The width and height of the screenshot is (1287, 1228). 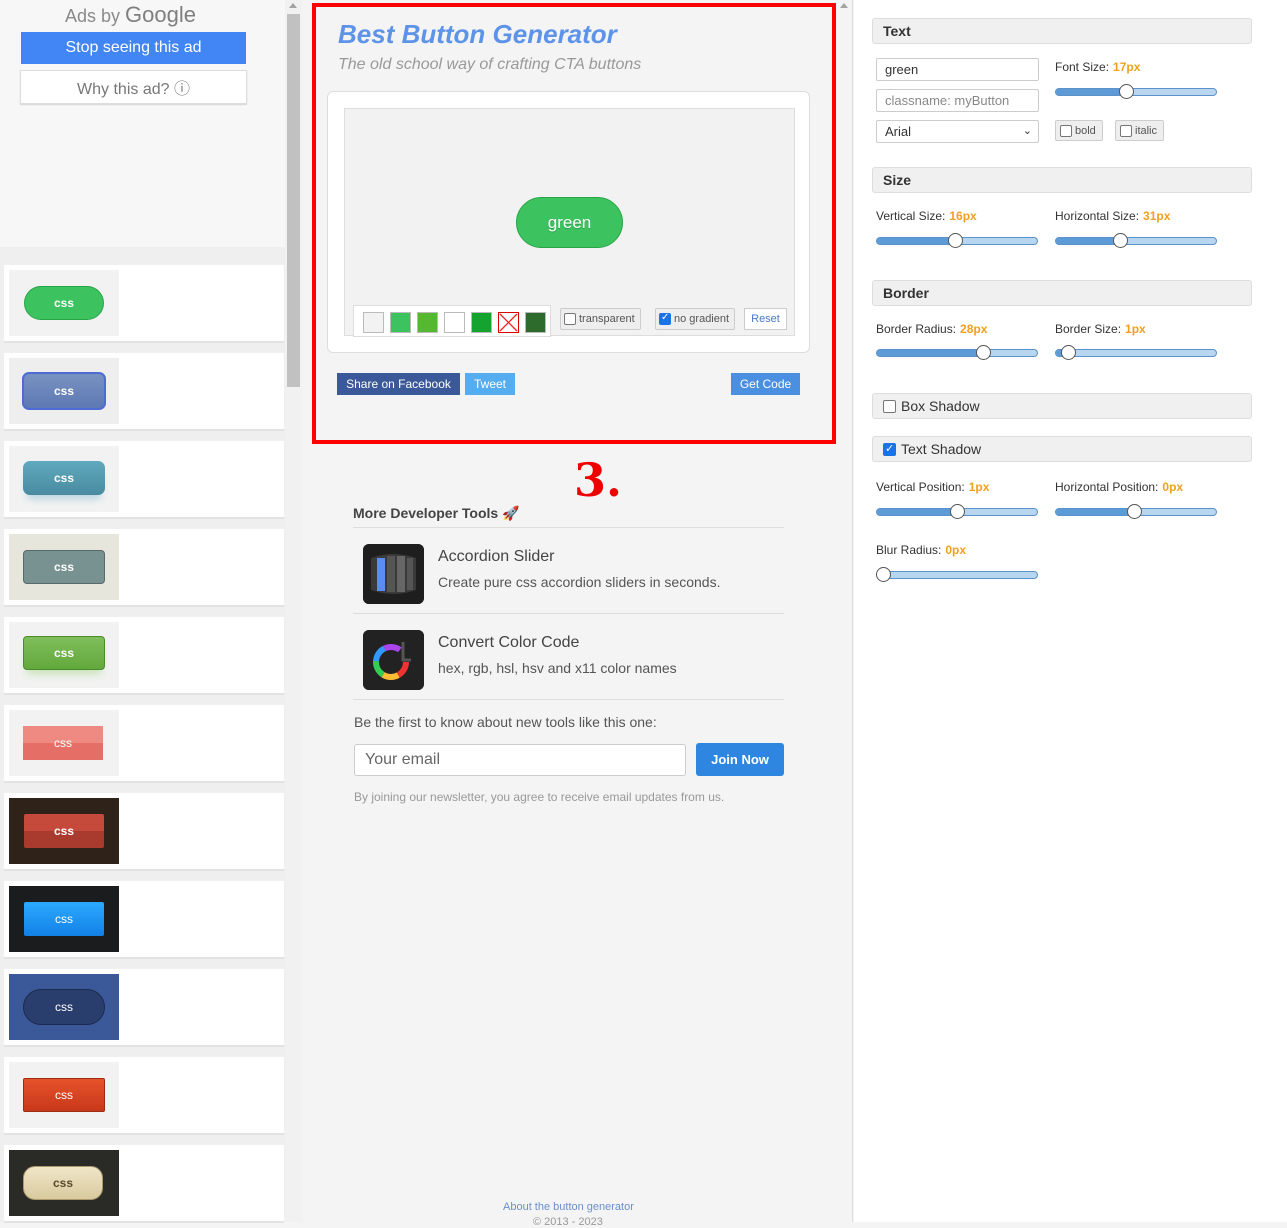 I want to click on button-text-input: green, so click(x=957, y=69).